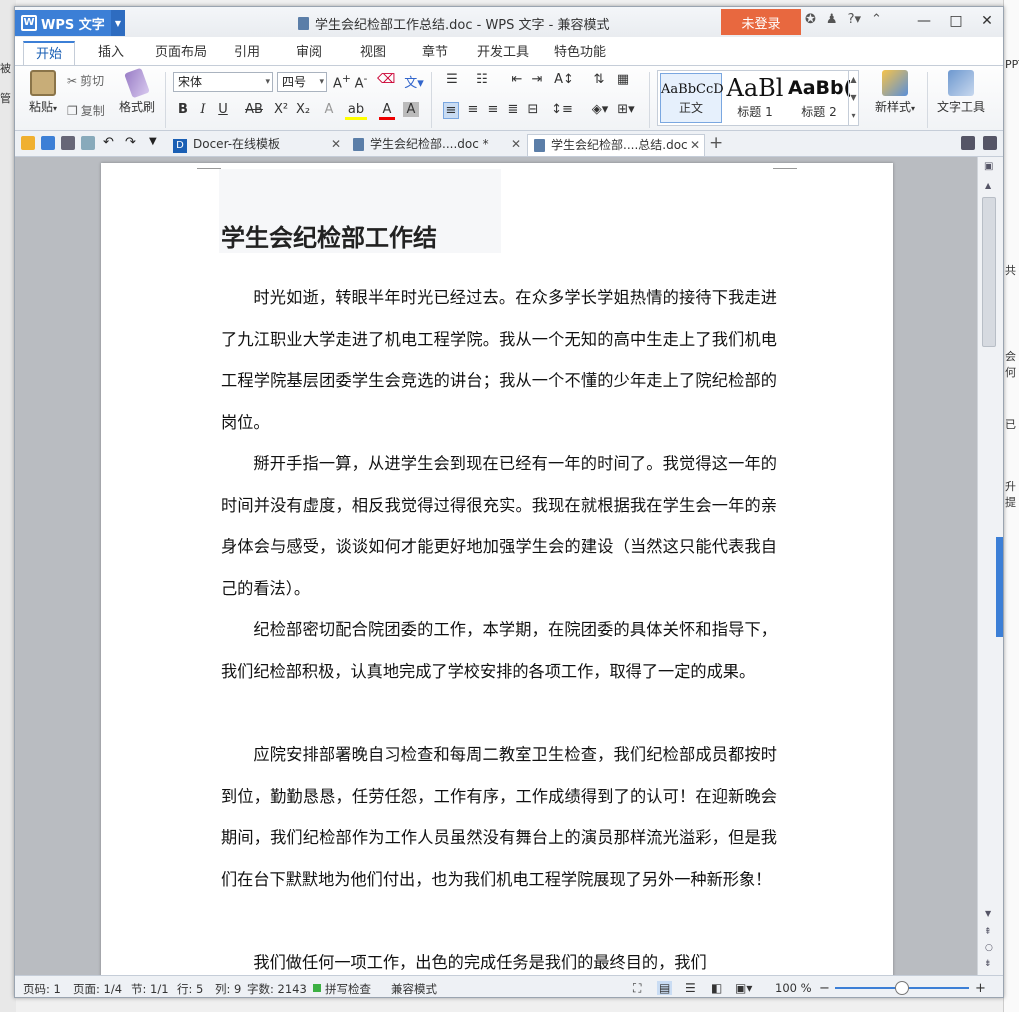  What do you see at coordinates (356, 111) in the screenshot?
I see `highlight-icon: ab` at bounding box center [356, 111].